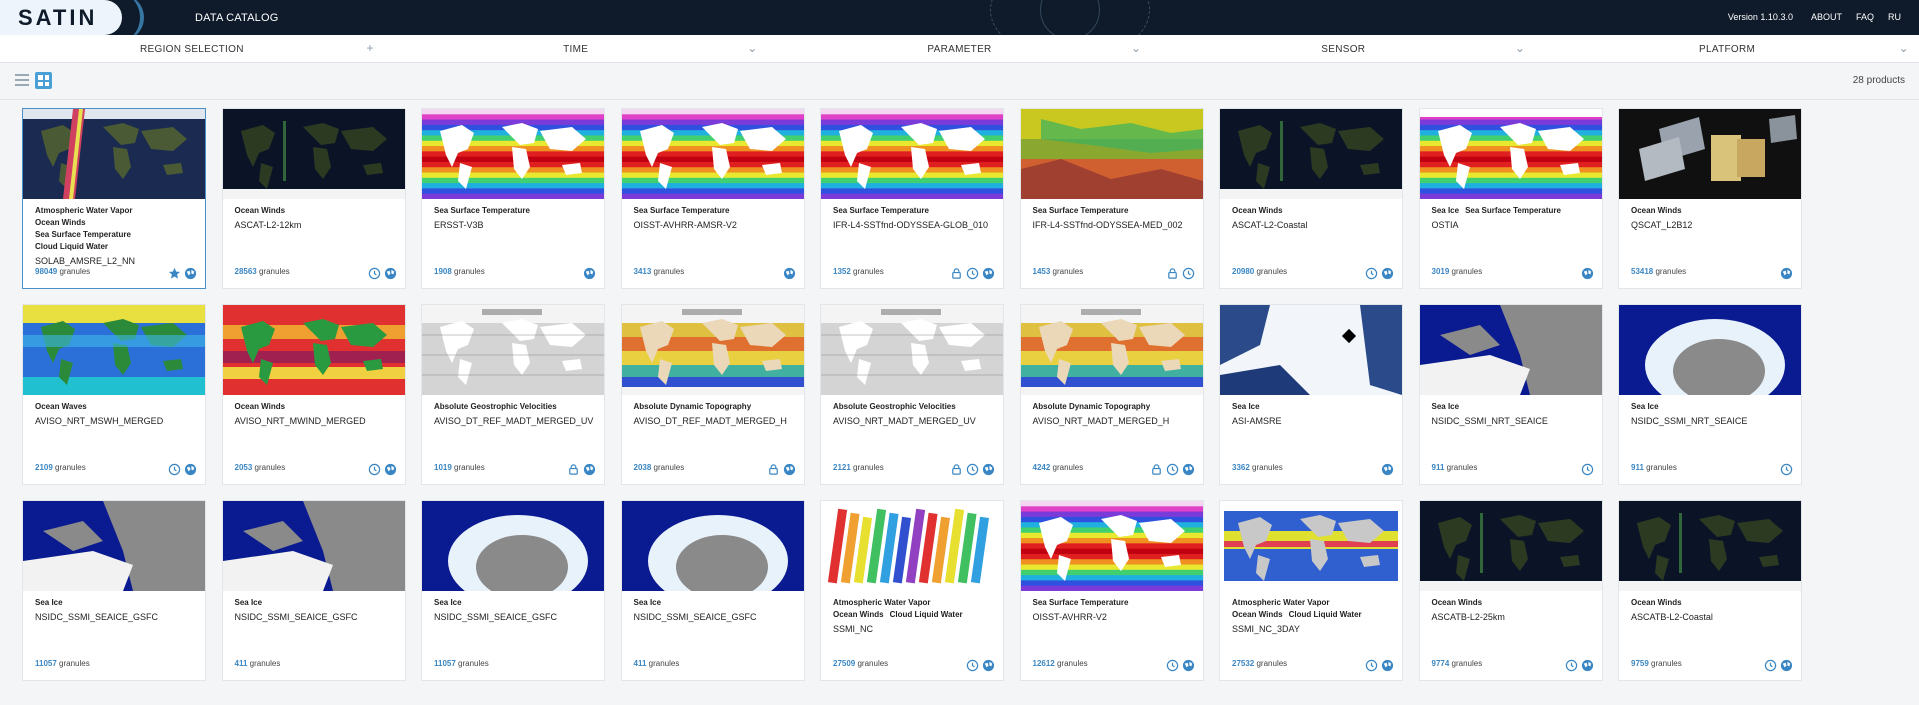  What do you see at coordinates (1311, 628) in the screenshot?
I see `product-name: SSMI_NC_3DAY` at bounding box center [1311, 628].